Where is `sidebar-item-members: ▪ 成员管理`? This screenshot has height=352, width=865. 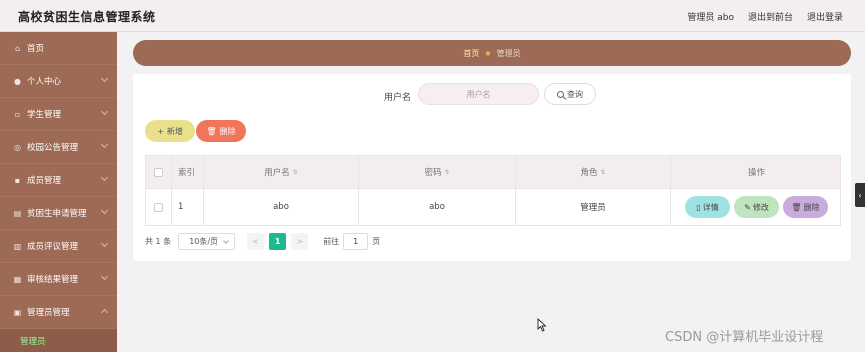
sidebar-item-members: ▪ 成员管理 is located at coordinates (58, 180).